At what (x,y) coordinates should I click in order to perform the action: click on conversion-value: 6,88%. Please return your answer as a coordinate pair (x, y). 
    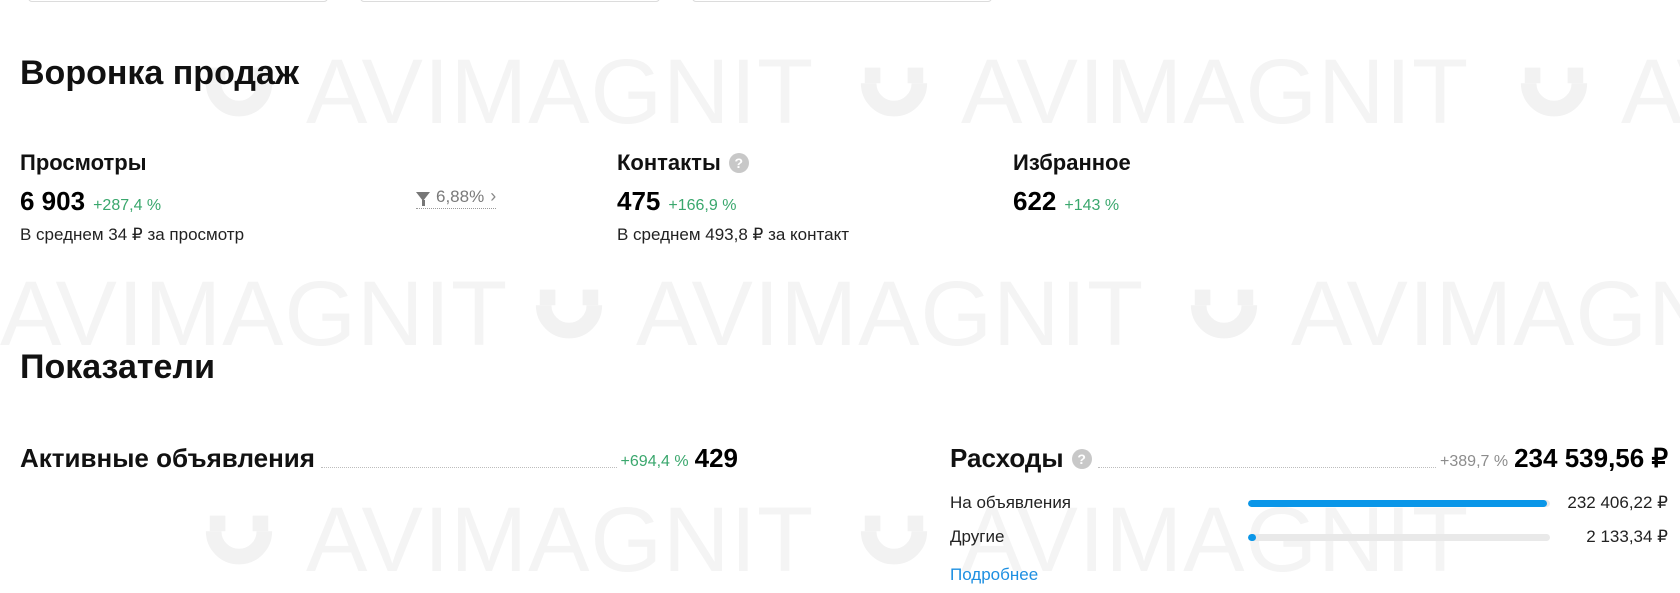
    Looking at the image, I should click on (460, 196).